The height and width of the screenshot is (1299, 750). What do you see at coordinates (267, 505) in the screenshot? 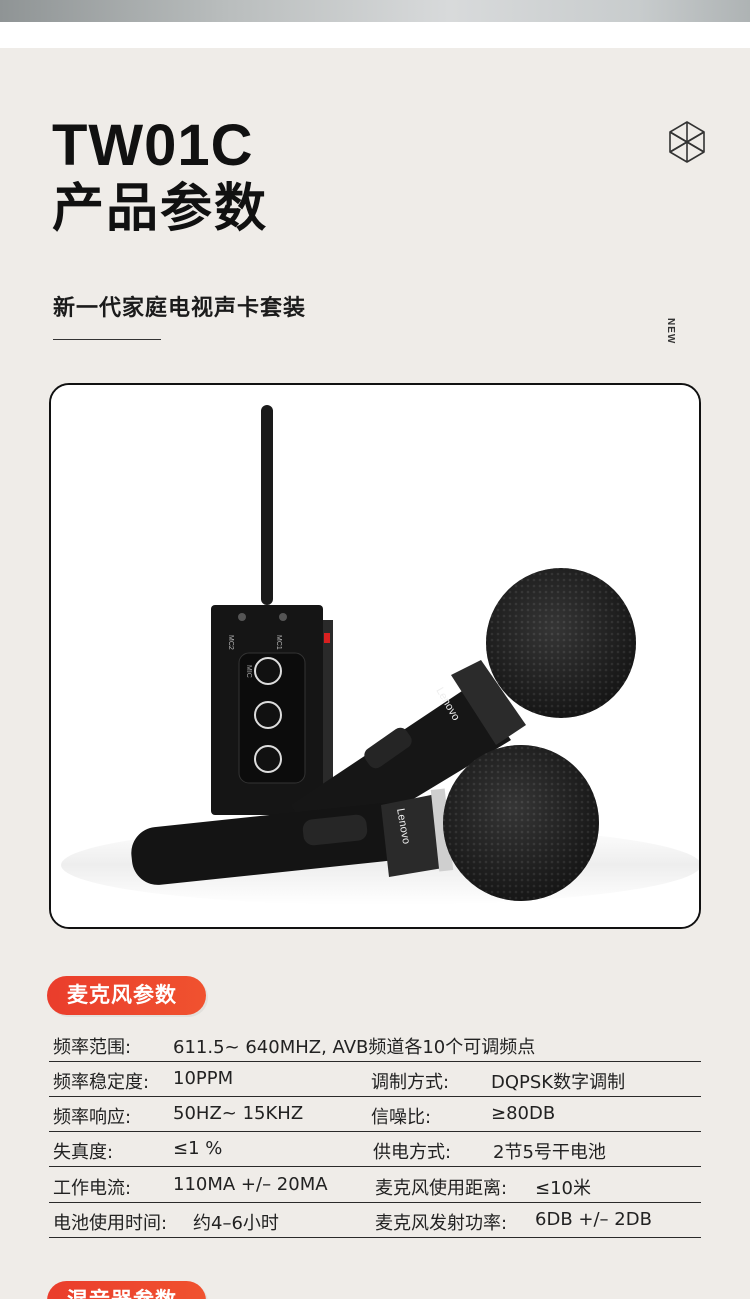
I see `antenna` at bounding box center [267, 505].